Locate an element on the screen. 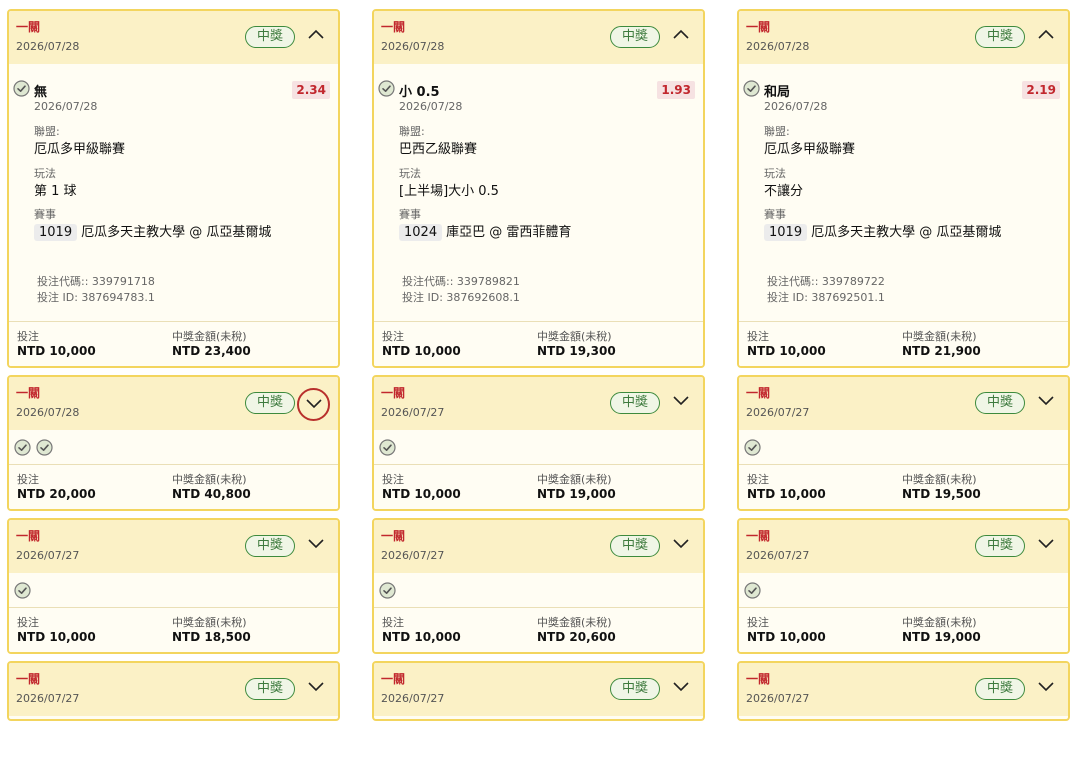 The height and width of the screenshot is (773, 1080). league-value: 巴西乙級聯賽 is located at coordinates (438, 149).